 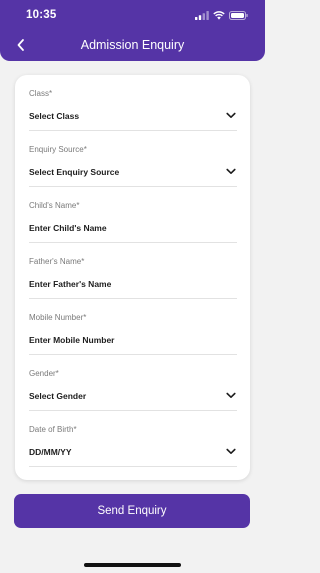 I want to click on child-name-label: Child's Name*, so click(x=54, y=205).